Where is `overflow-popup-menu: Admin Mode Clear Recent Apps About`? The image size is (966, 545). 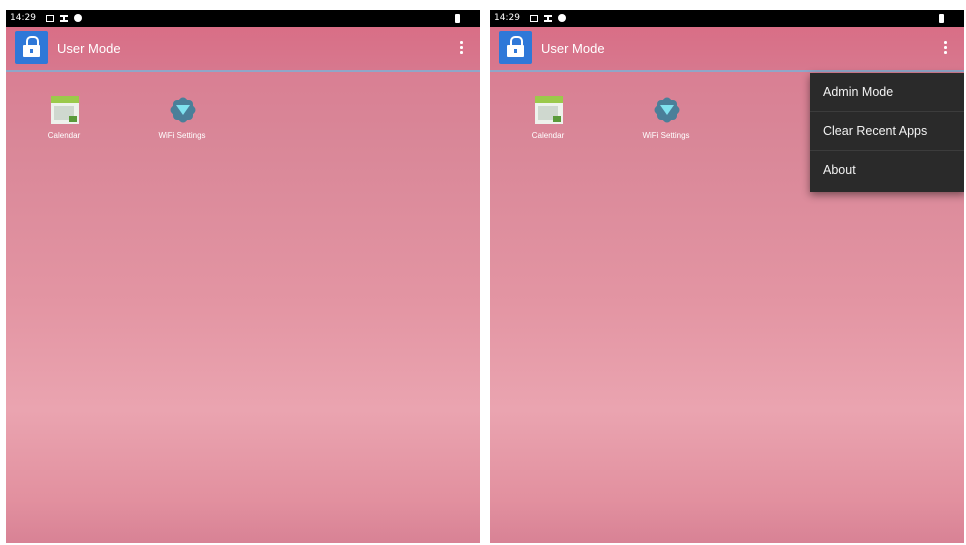
overflow-popup-menu: Admin Mode Clear Recent Apps About is located at coordinates (887, 132).